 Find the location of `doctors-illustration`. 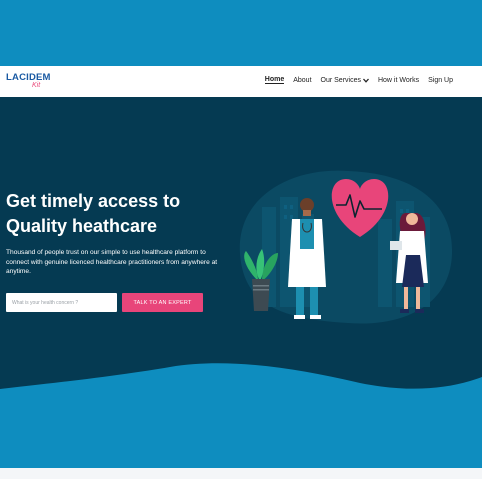

doctors-illustration is located at coordinates (346, 247).